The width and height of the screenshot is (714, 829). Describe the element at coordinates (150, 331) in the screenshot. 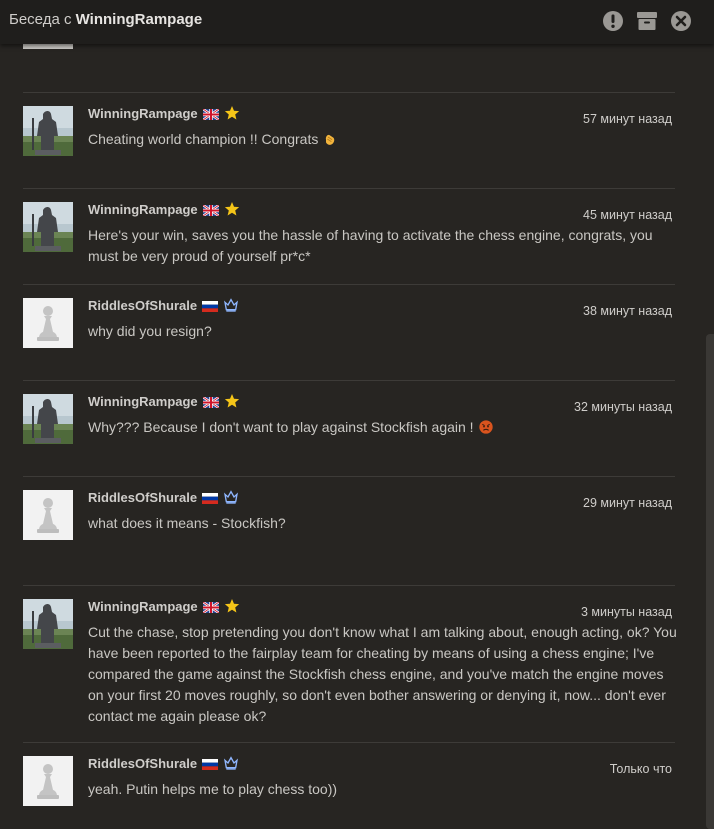

I see `message-body: why did you resign?` at that location.